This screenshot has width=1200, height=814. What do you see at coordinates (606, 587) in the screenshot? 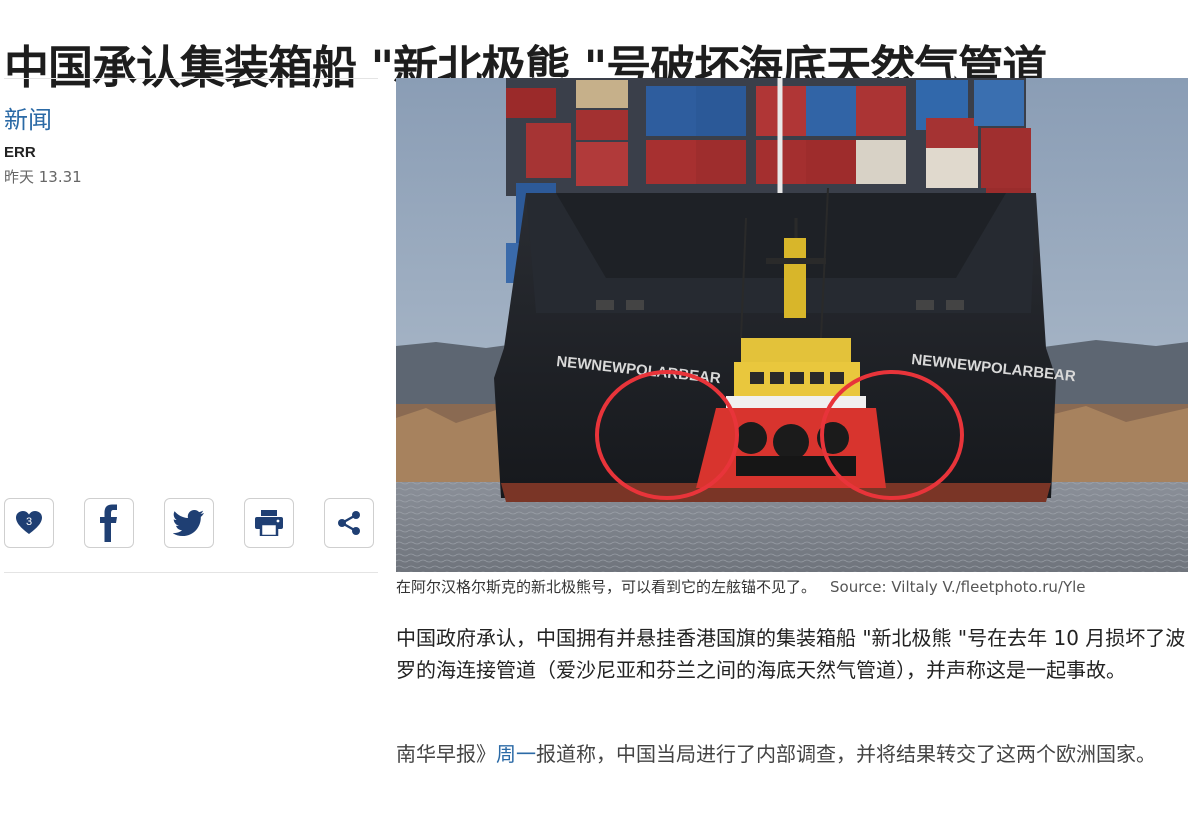
I see `caption-text: 在阿尔汉格尔斯克的新北极熊号，可以看到它的左舷锚不见了。` at bounding box center [606, 587].